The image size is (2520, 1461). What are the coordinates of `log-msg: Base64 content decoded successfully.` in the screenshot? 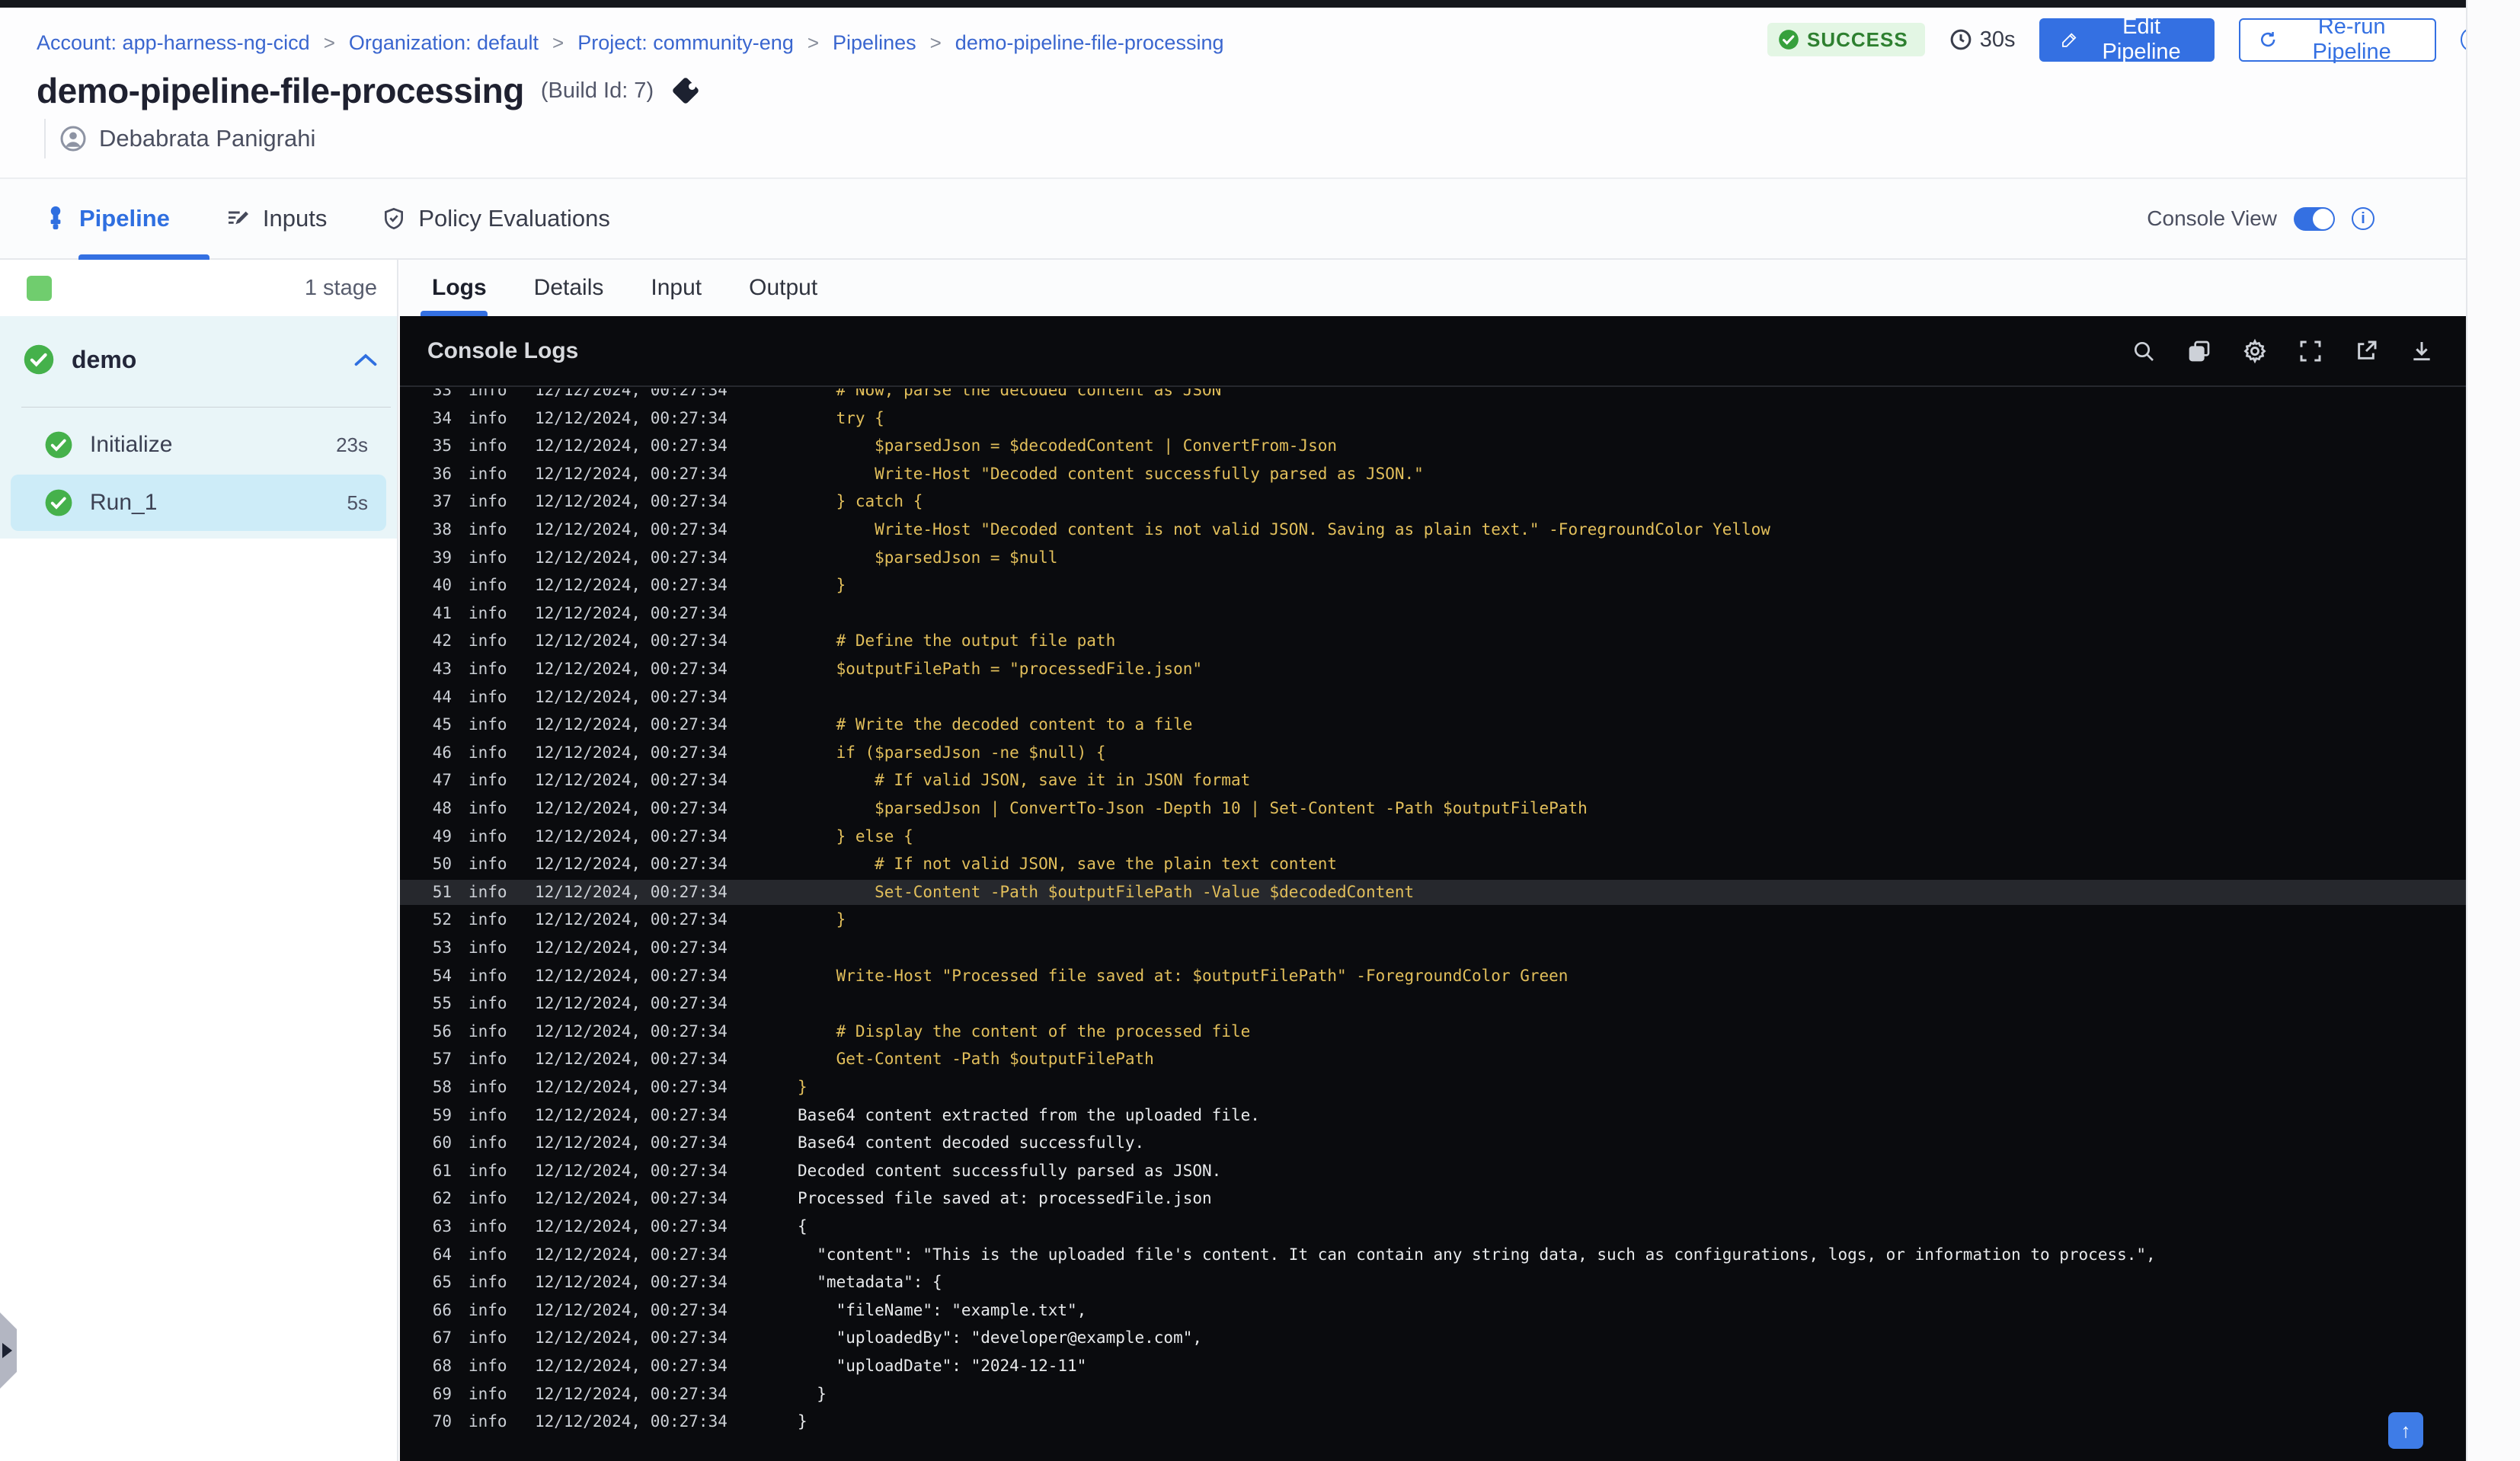 It's located at (971, 1142).